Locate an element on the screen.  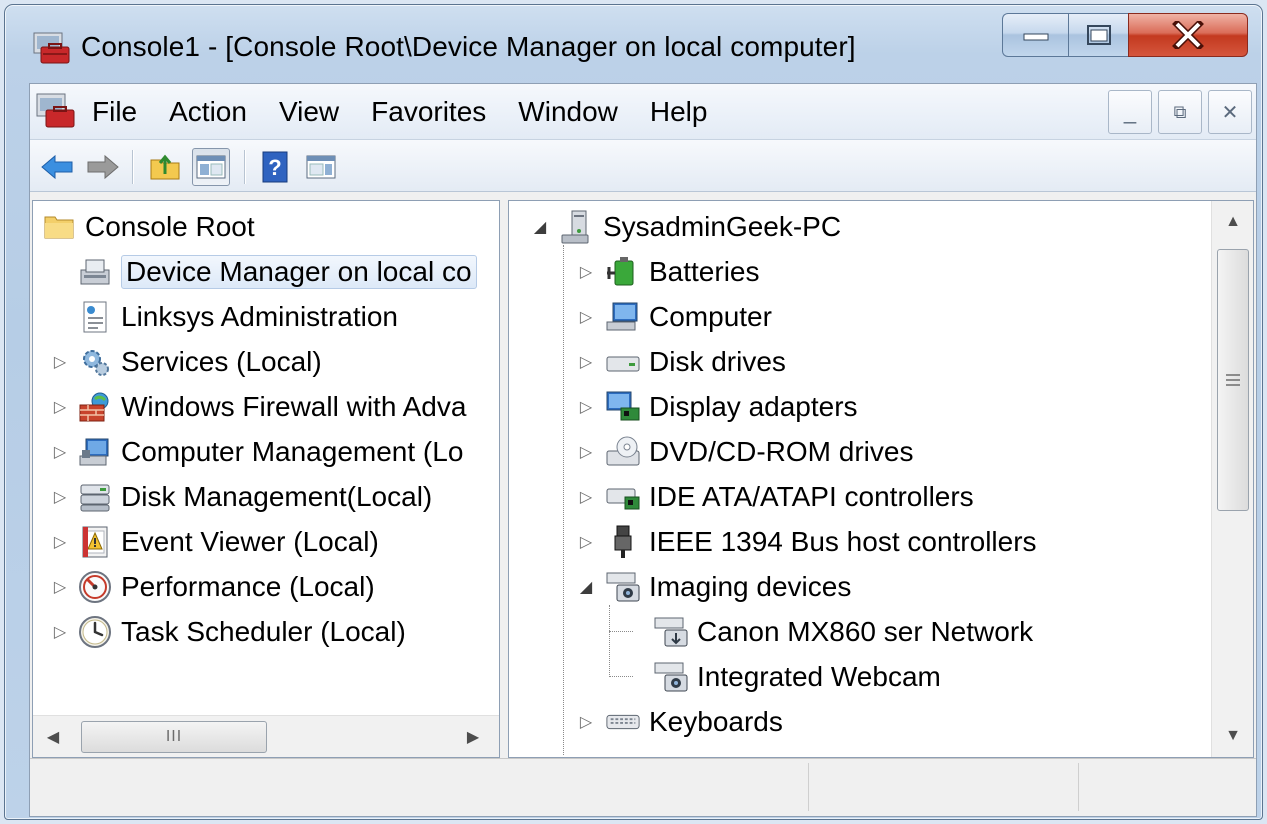
tree-node-dvd-cd-rom-drives: DVD/CD-ROM drives is located at coordinates (759, 452).